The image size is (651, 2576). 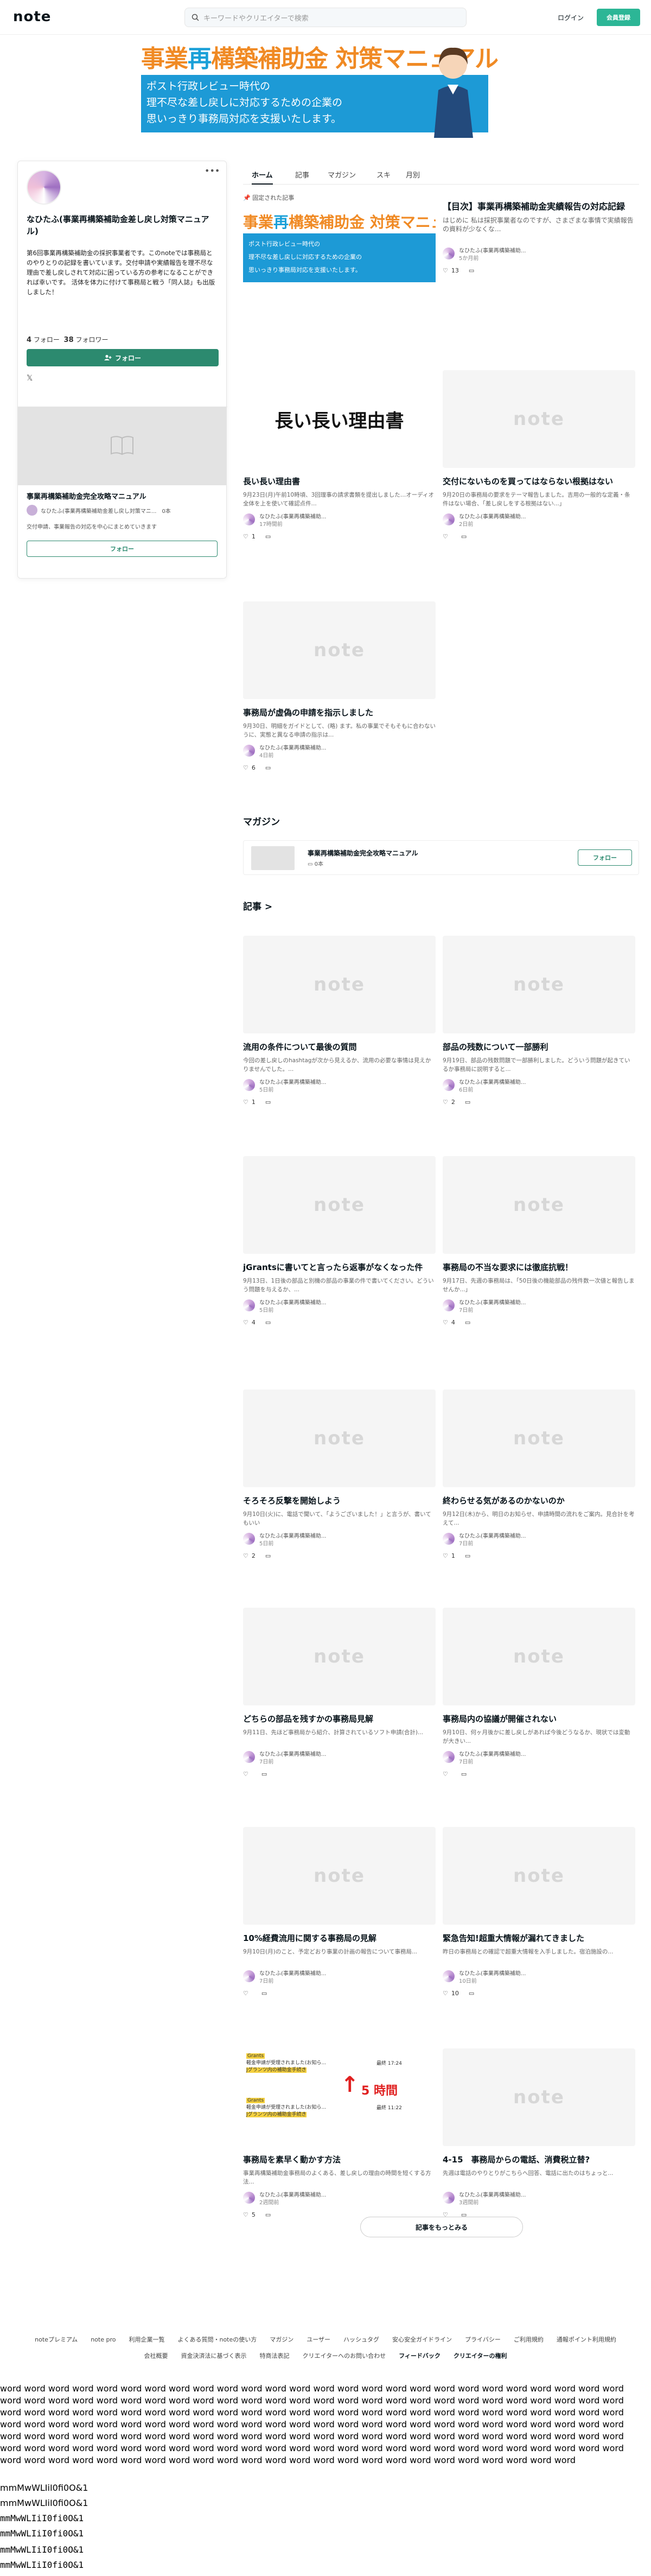 What do you see at coordinates (570, 18) in the screenshot?
I see `login-button: ログイン` at bounding box center [570, 18].